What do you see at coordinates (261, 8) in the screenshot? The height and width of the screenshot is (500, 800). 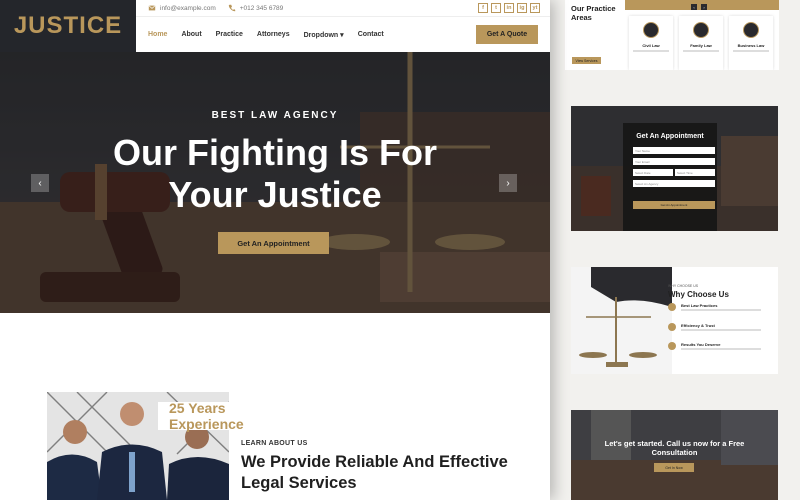 I see `phone-text: +012 345 6789` at bounding box center [261, 8].